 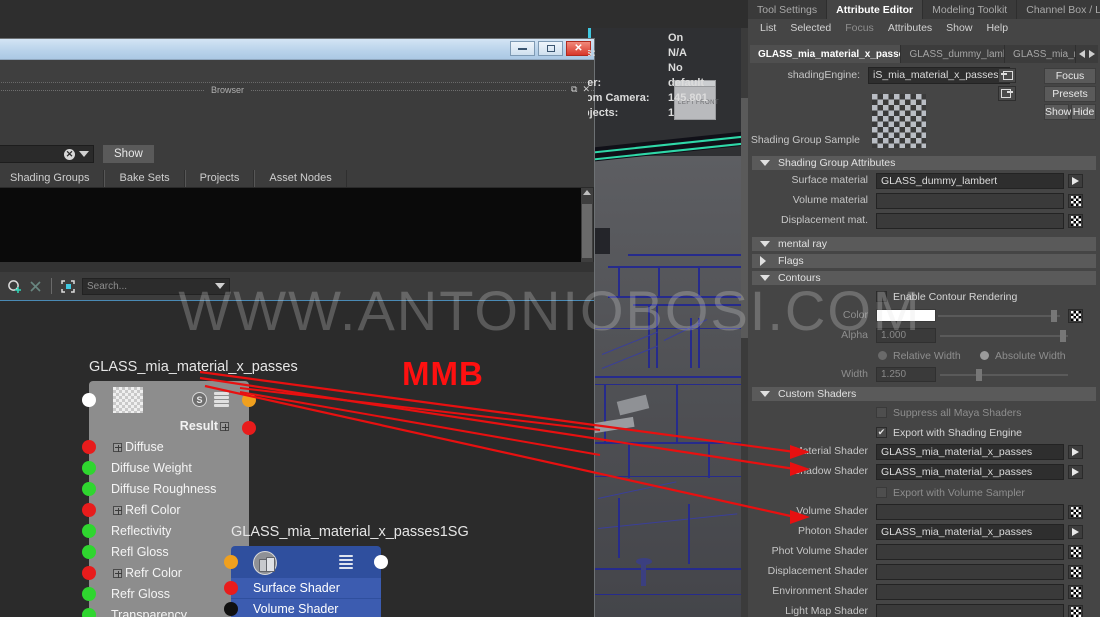 What do you see at coordinates (144, 178) in the screenshot?
I see `tab-bake-sets: Bake Sets` at bounding box center [144, 178].